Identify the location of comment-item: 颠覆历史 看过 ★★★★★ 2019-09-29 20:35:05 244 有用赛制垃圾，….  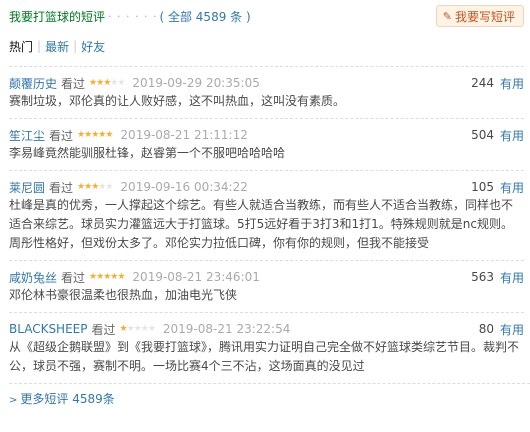
(266, 92).